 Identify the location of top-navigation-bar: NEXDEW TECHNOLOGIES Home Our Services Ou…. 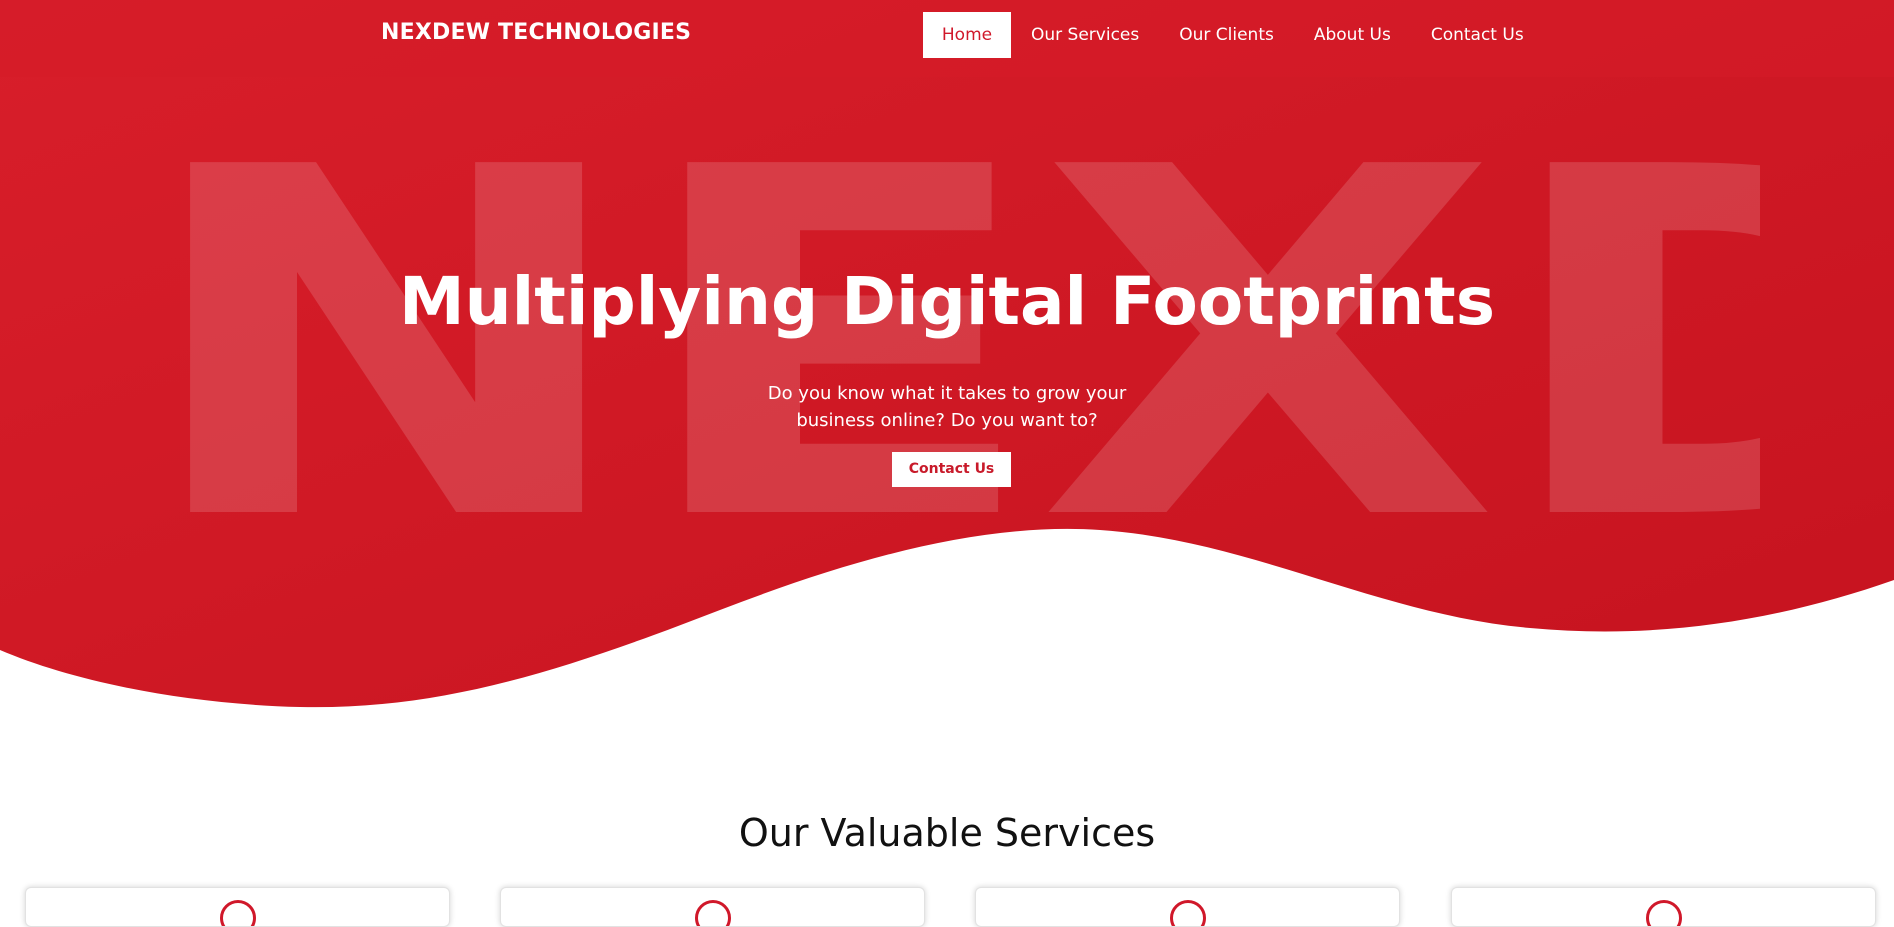
(947, 38).